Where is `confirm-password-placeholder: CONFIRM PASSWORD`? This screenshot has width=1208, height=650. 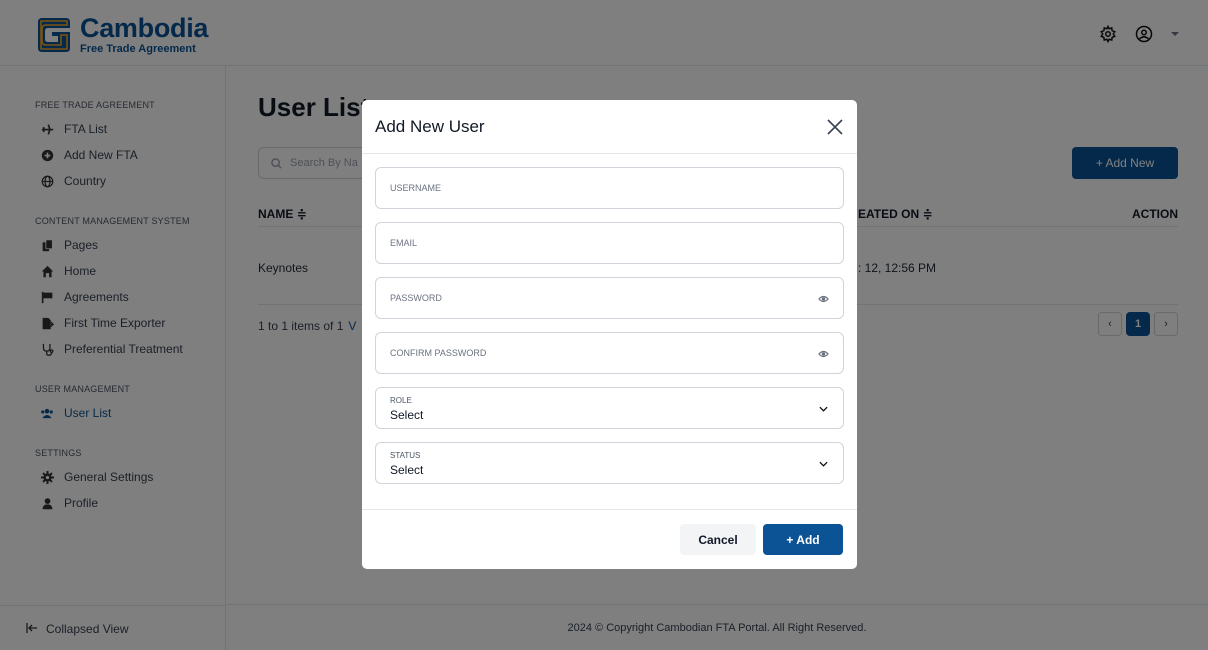
confirm-password-placeholder: CONFIRM PASSWORD is located at coordinates (438, 353).